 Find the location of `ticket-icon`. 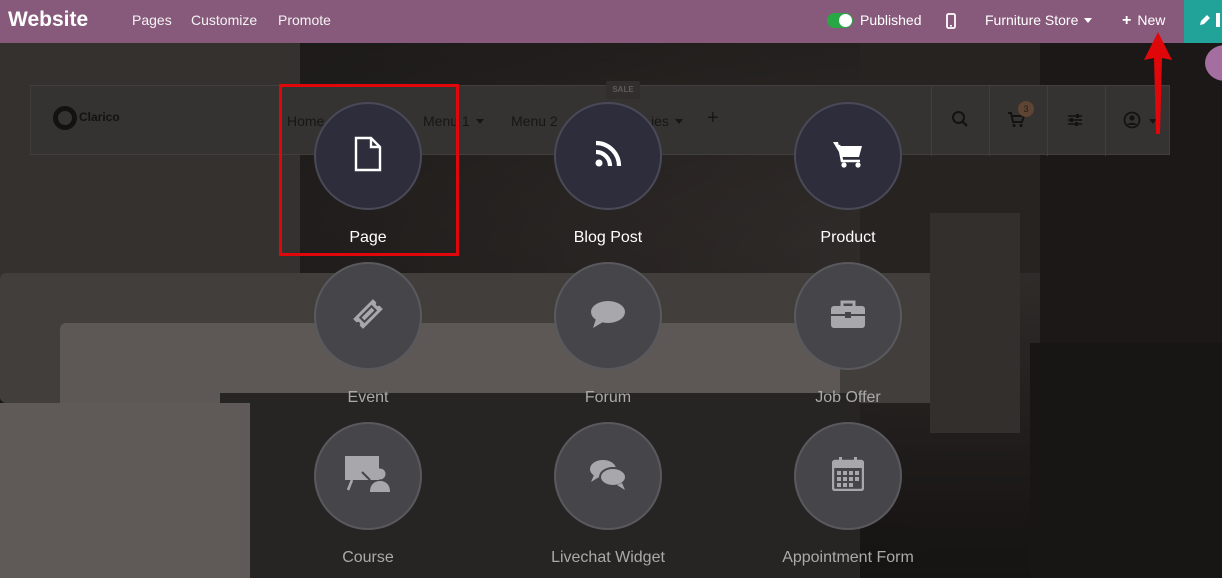

ticket-icon is located at coordinates (368, 316).